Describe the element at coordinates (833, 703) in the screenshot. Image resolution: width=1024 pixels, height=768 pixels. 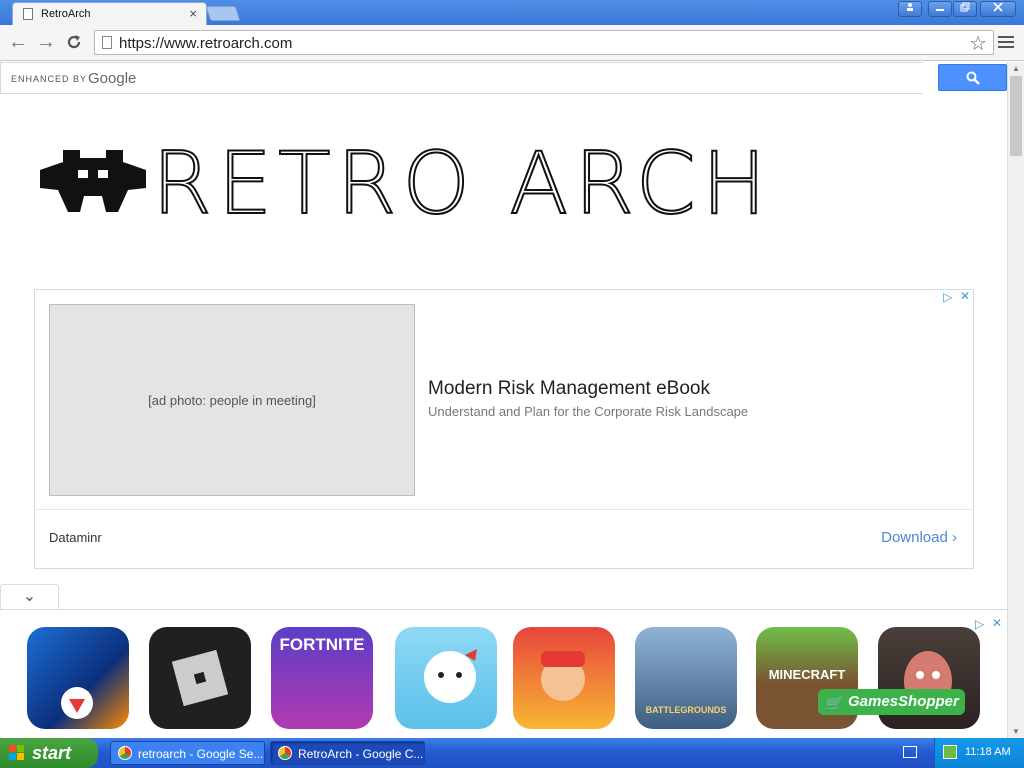
I see `controller-cart-icon: 🛒` at that location.